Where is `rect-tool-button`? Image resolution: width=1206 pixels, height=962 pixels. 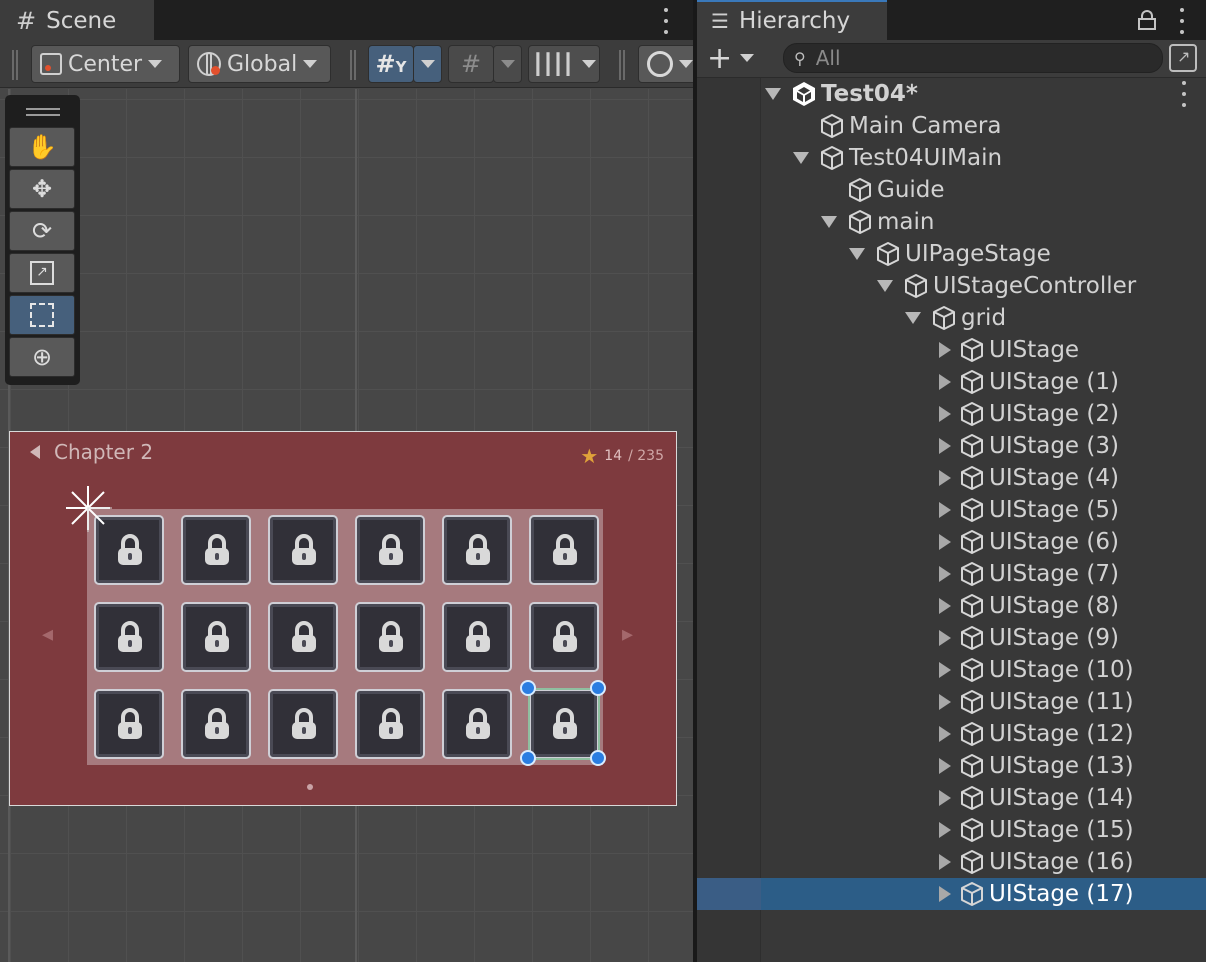
rect-tool-button is located at coordinates (42, 315).